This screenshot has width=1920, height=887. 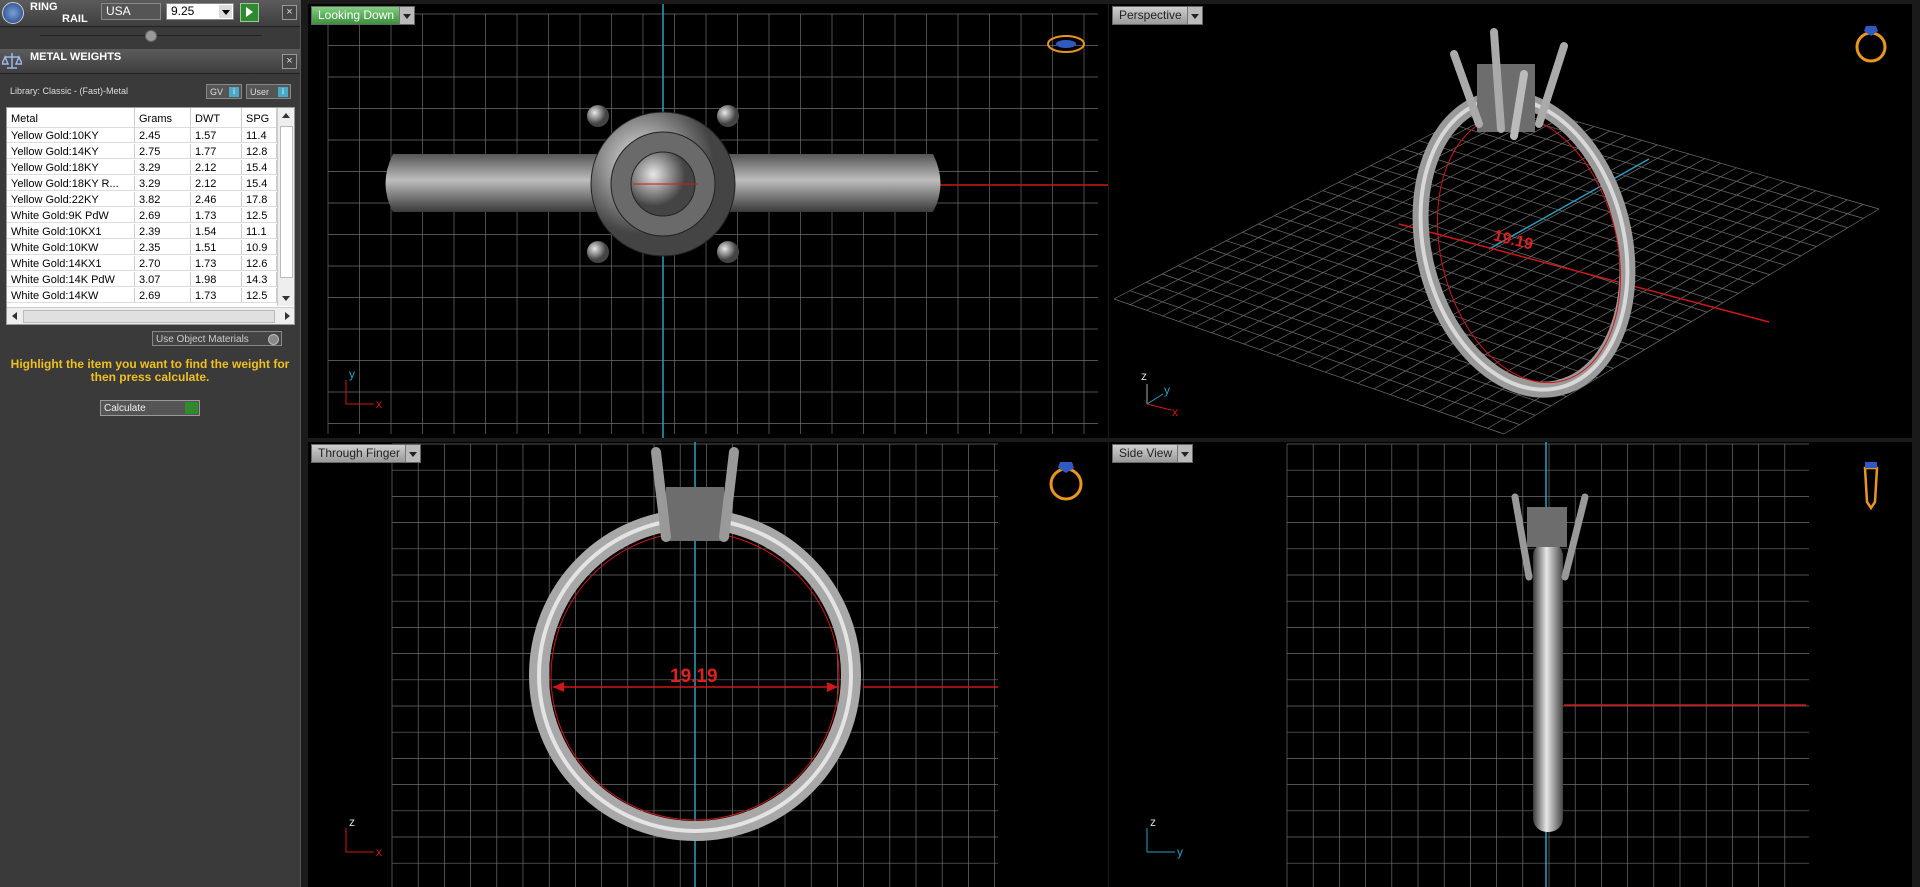 I want to click on viewport-menu-looking-down: Looking Down, so click(x=363, y=15).